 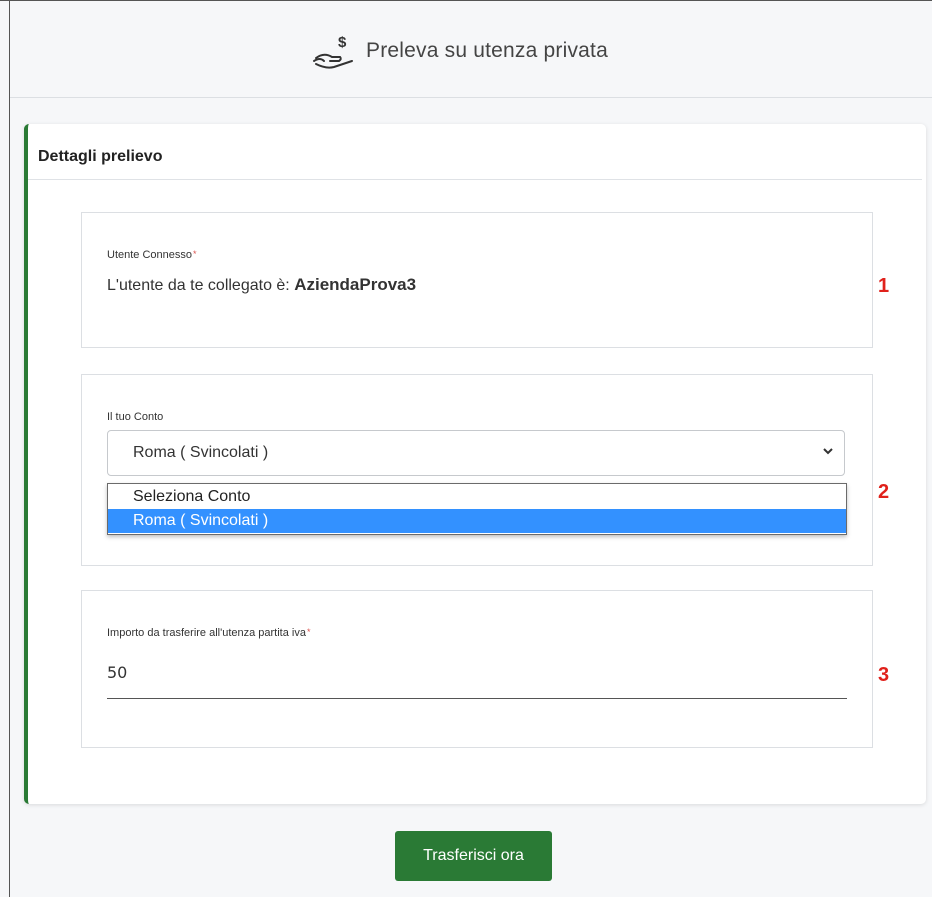 I want to click on hand-dollar-icon: $, so click(x=333, y=51).